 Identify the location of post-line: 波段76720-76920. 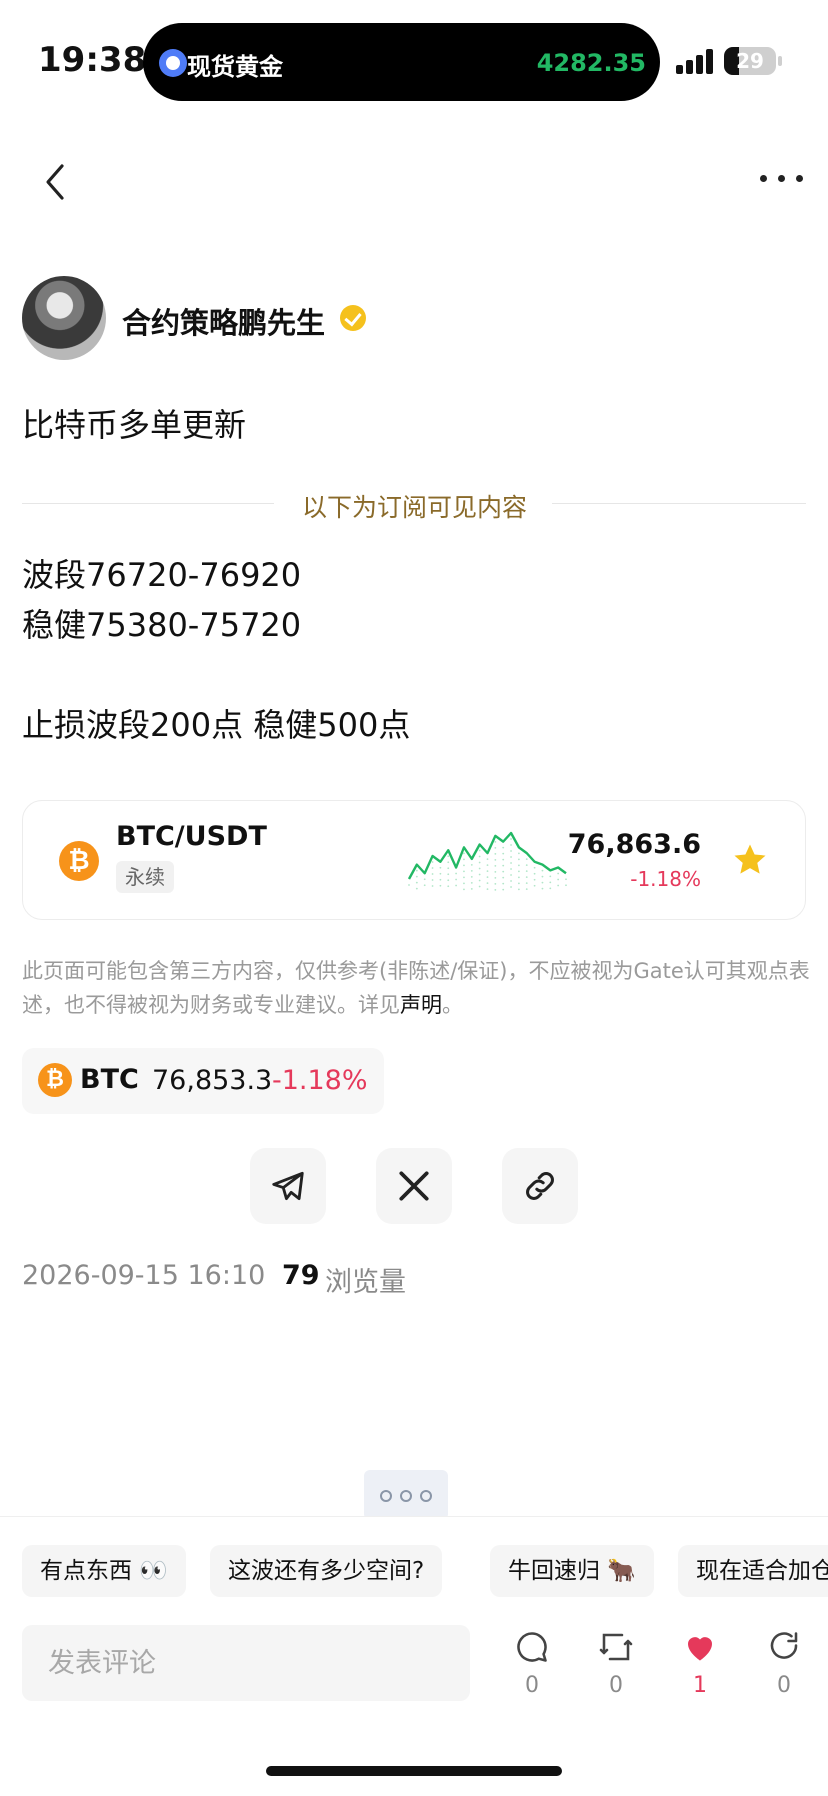
(162, 575).